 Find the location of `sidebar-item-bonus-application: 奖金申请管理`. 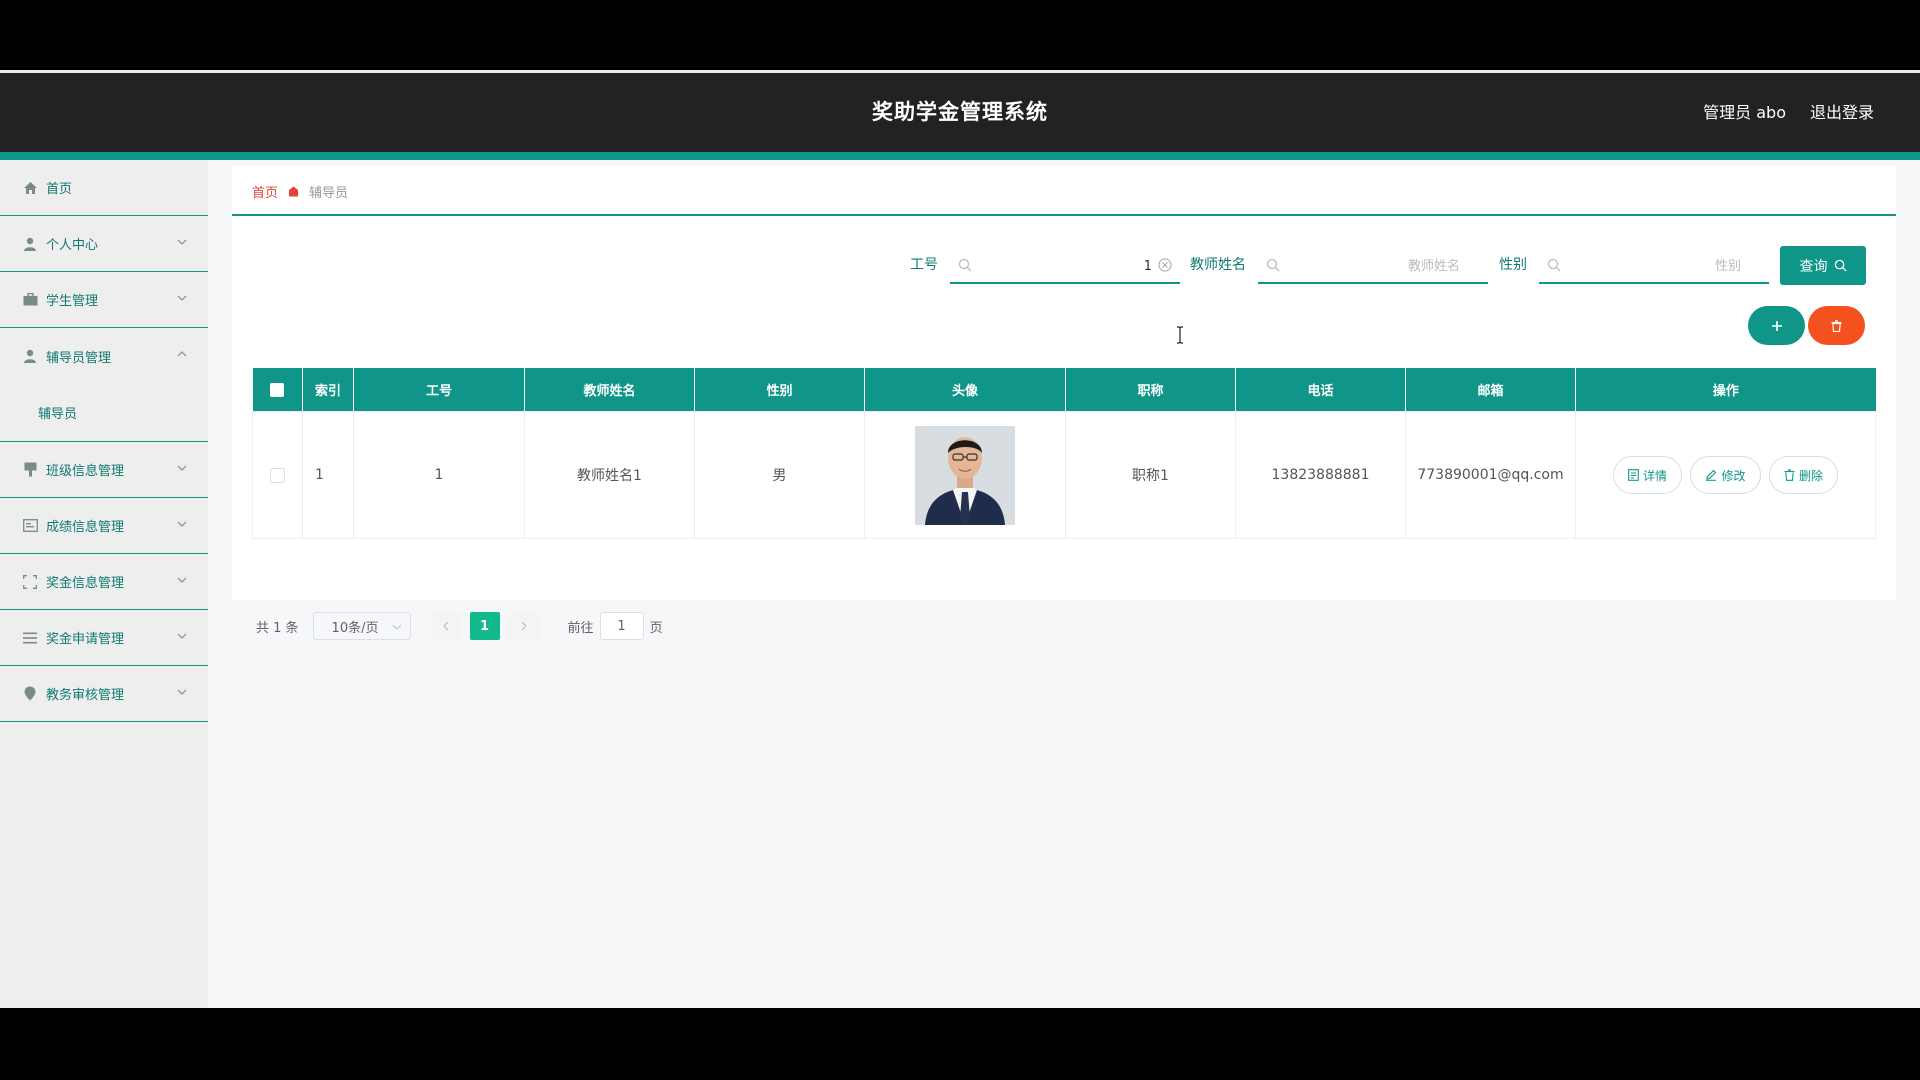

sidebar-item-bonus-application: 奖金申请管理 is located at coordinates (104, 638).